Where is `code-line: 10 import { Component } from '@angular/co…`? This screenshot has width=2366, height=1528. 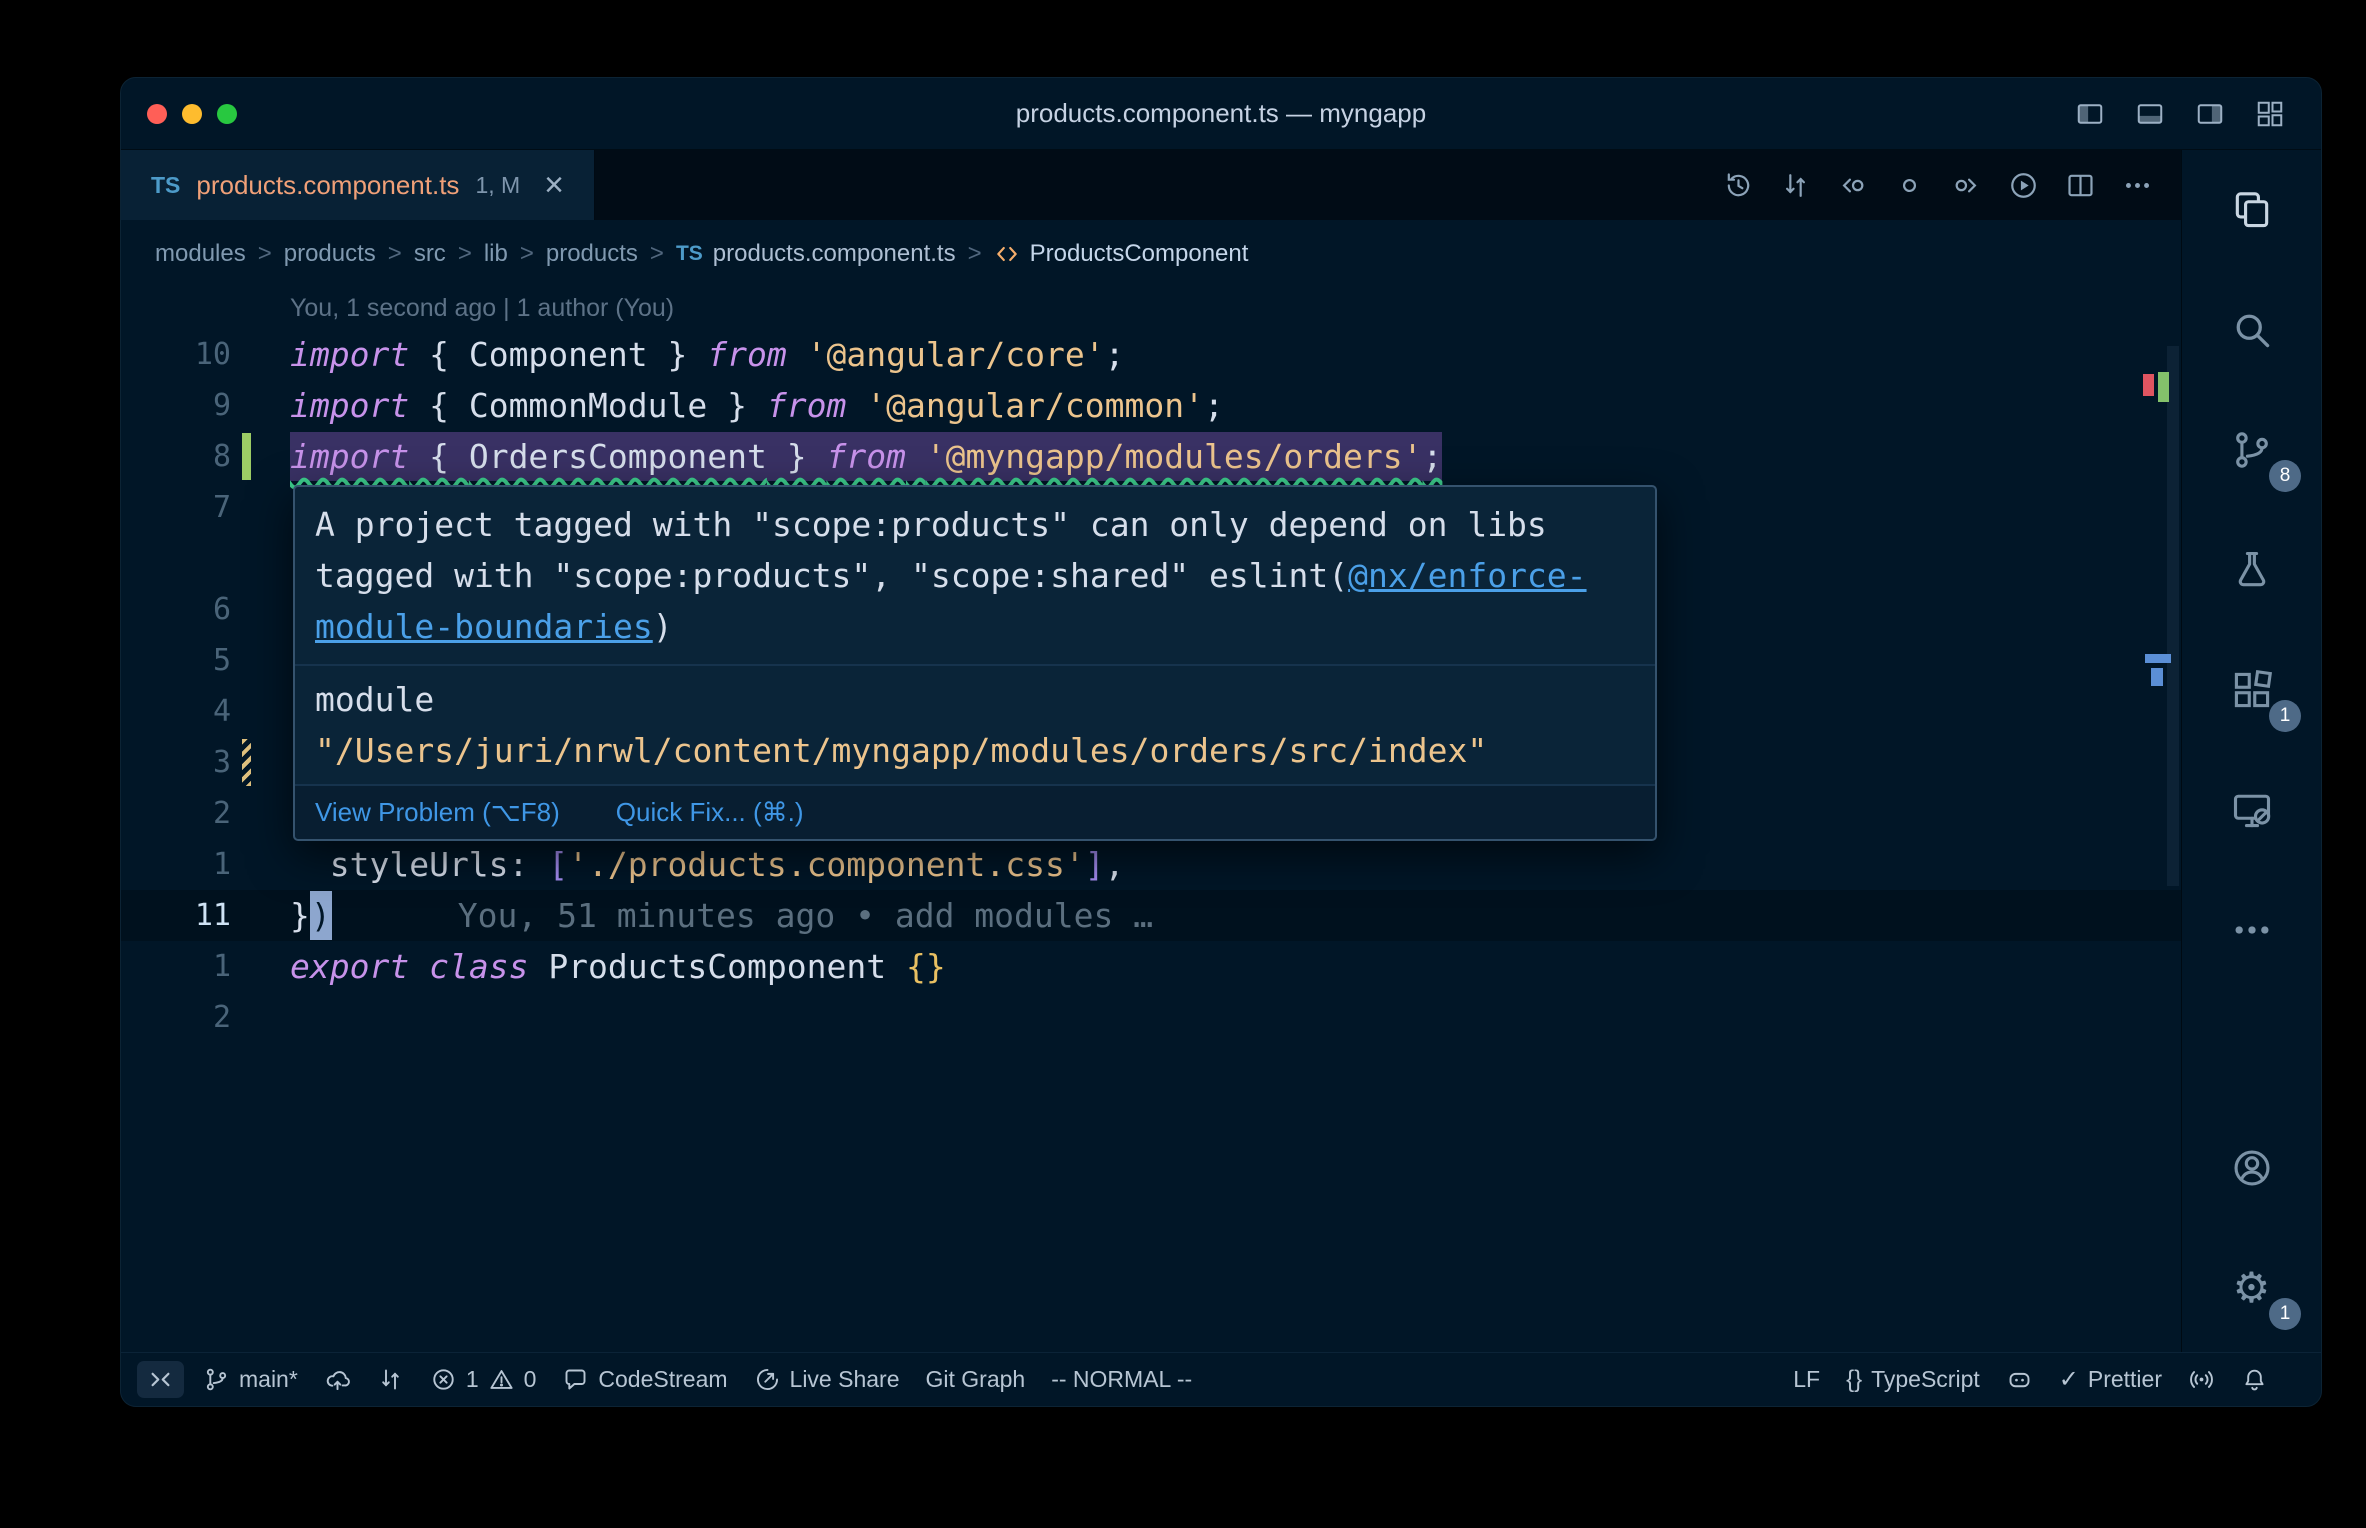 code-line: 10 import { Component } from '@angular/co… is located at coordinates (1151, 354).